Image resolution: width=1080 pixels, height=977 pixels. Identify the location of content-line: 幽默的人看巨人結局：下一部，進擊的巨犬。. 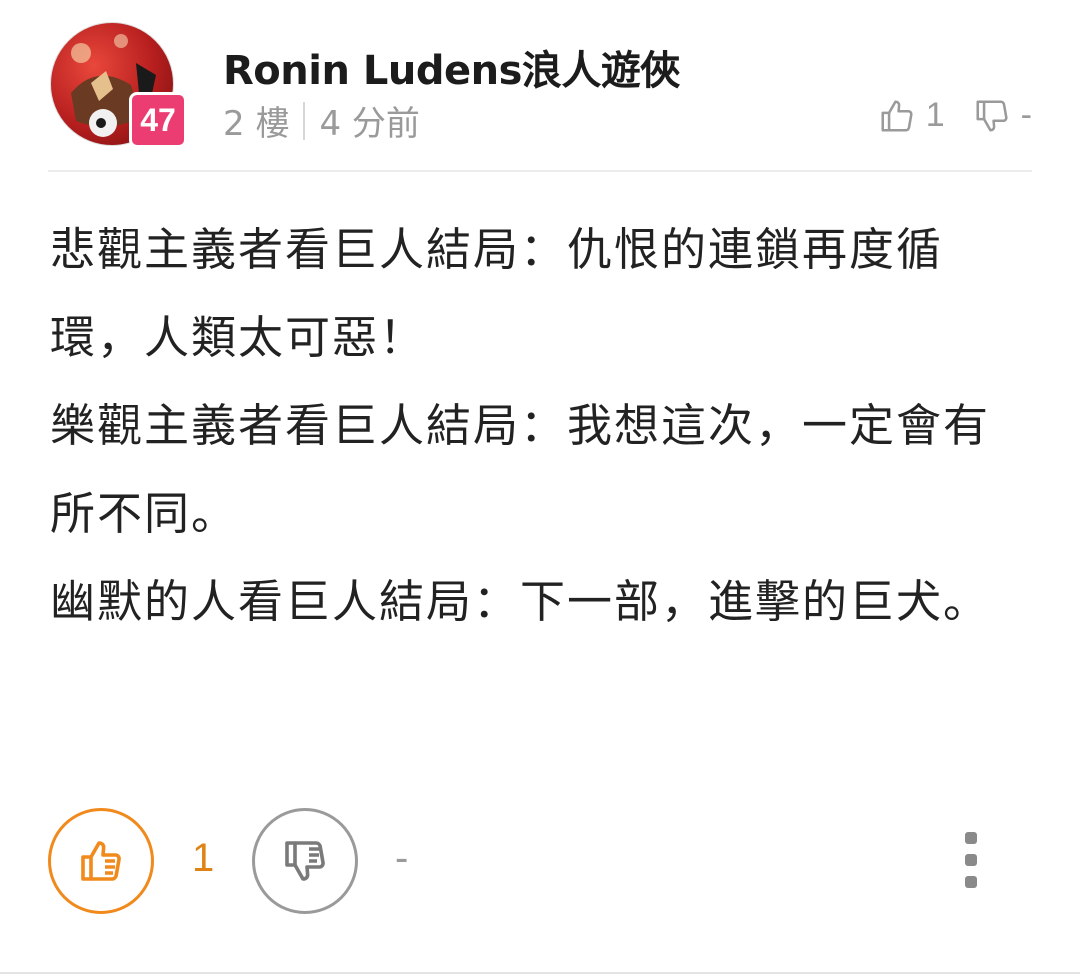
(520, 601).